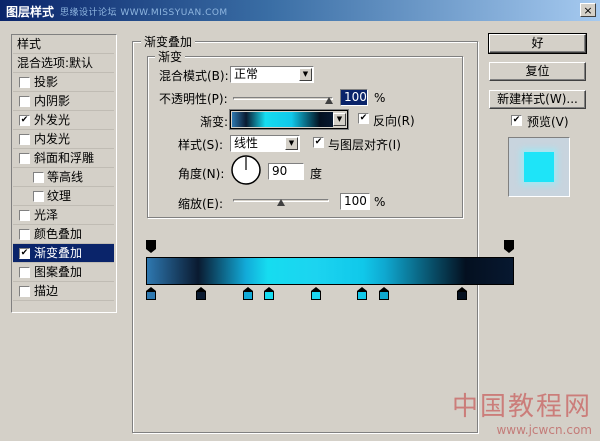 Image resolution: width=600 pixels, height=441 pixels. I want to click on blend-mode-select: 正常 ▼, so click(272, 74).